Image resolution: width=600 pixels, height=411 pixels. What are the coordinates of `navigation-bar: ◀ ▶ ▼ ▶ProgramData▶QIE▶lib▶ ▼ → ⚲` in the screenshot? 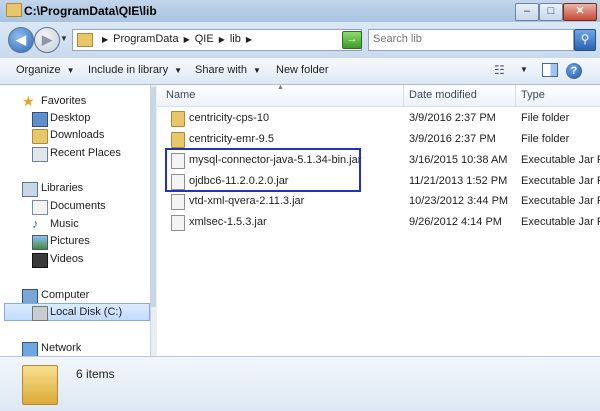 It's located at (300, 40).